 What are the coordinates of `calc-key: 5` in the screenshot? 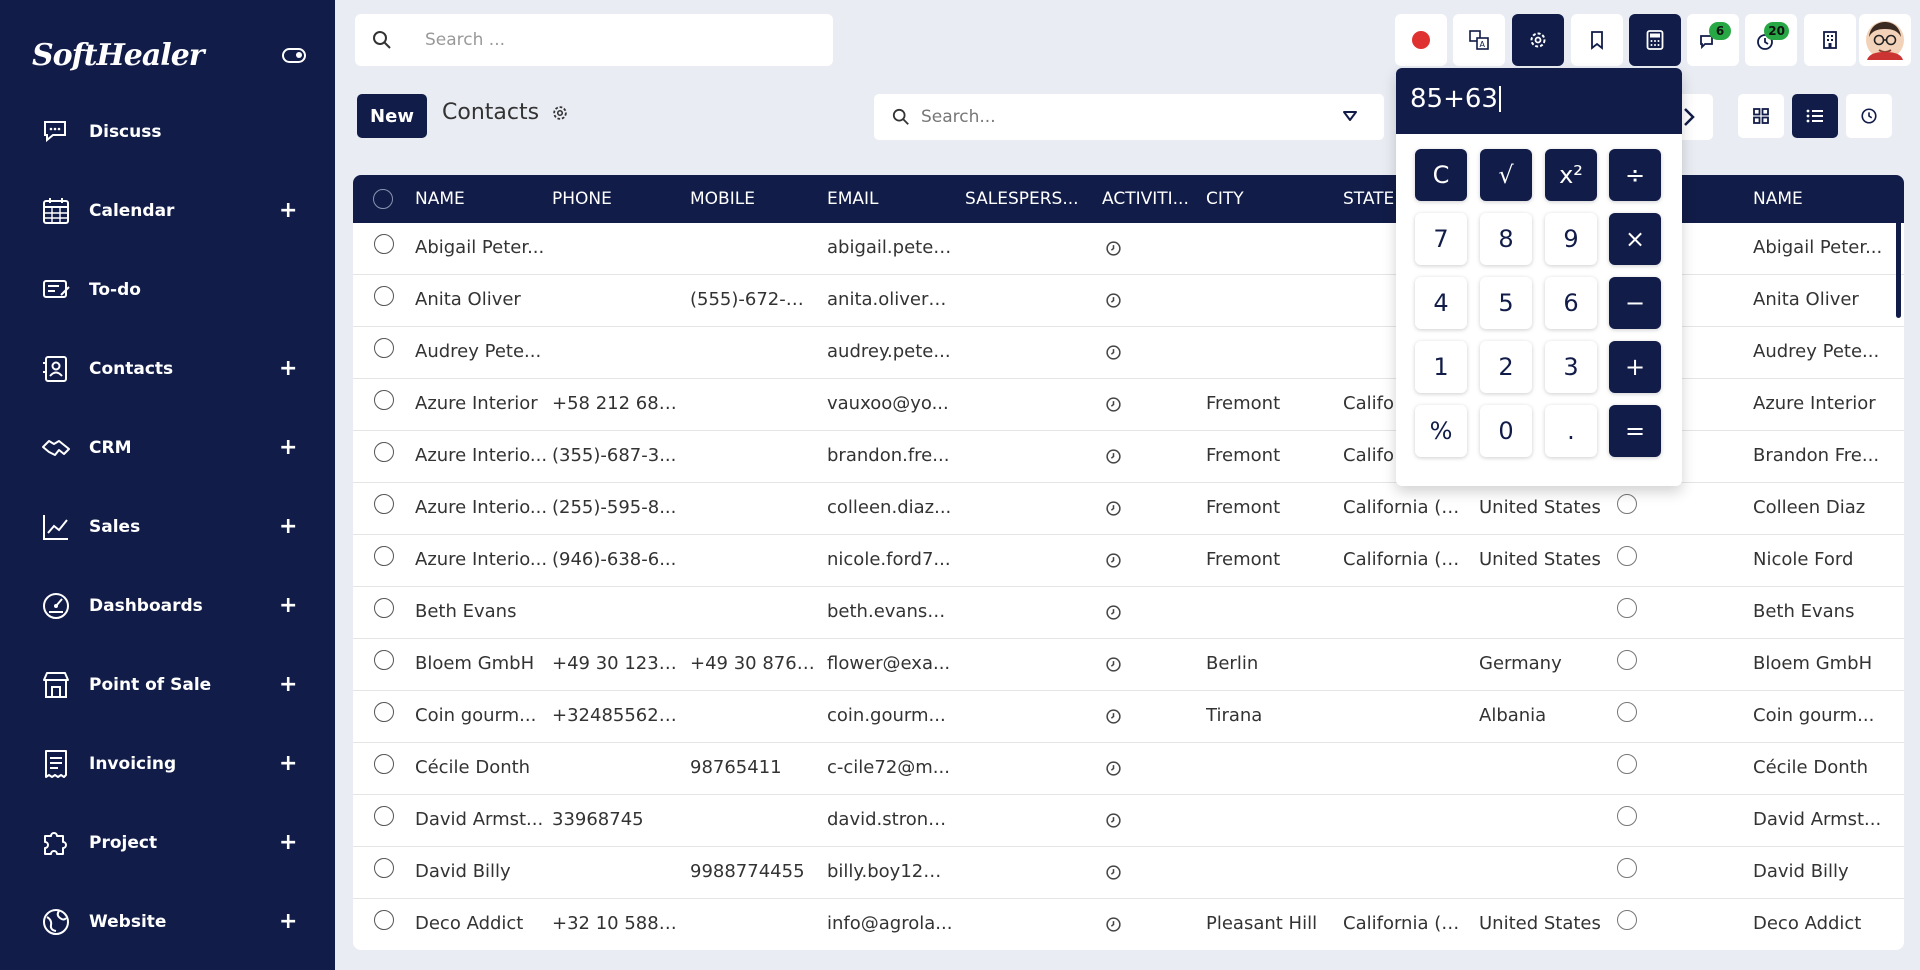 It's located at (1506, 303).